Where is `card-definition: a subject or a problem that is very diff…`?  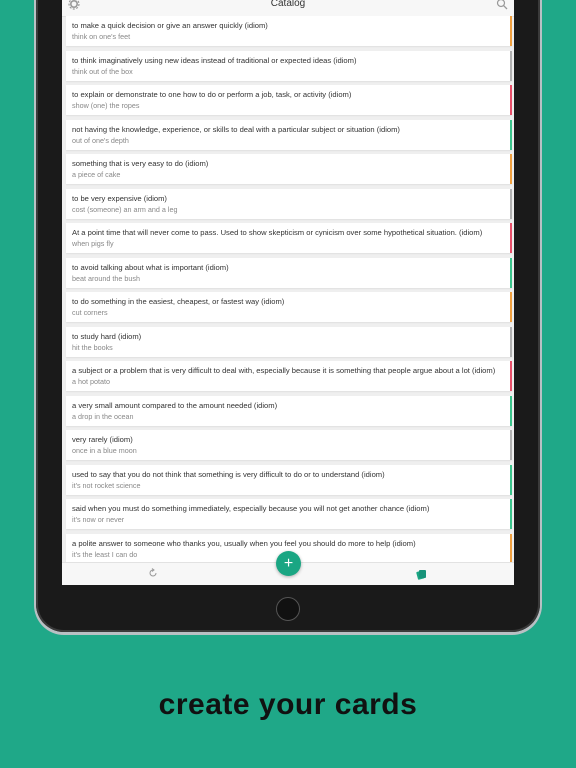 card-definition: a subject or a problem that is very diff… is located at coordinates (284, 370).